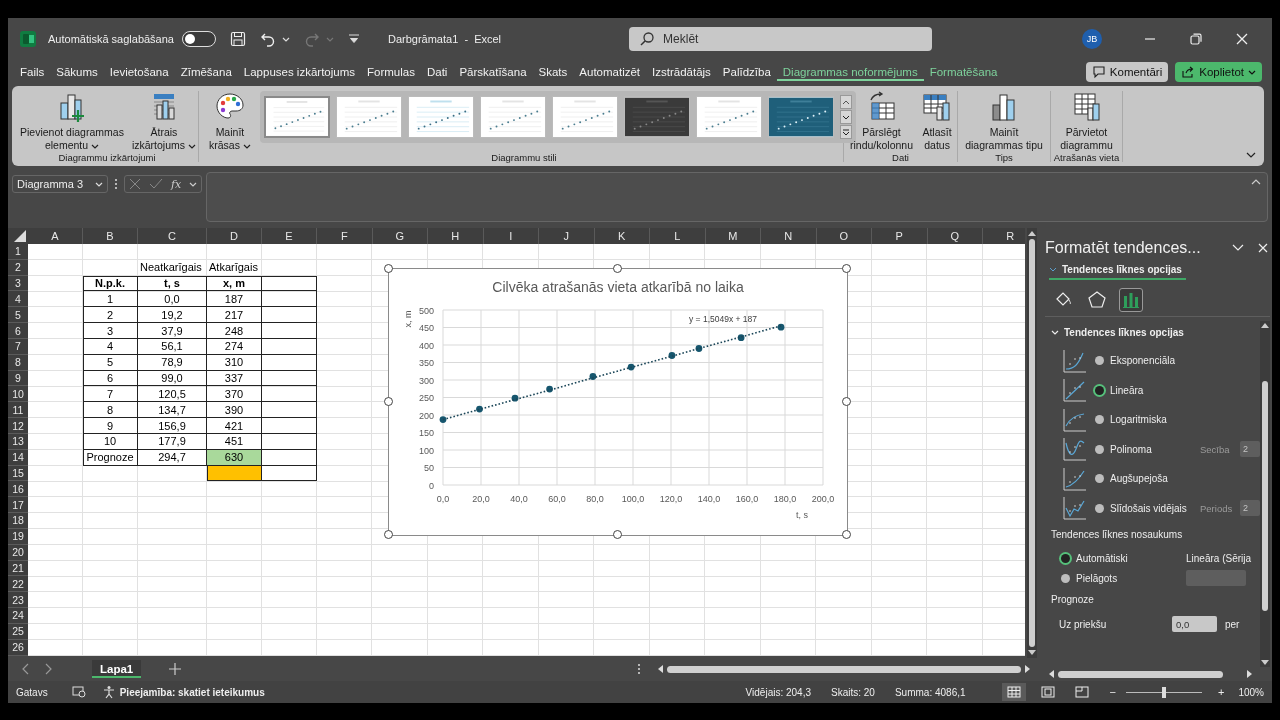  Describe the element at coordinates (900, 236) in the screenshot. I see `column-header: P` at that location.